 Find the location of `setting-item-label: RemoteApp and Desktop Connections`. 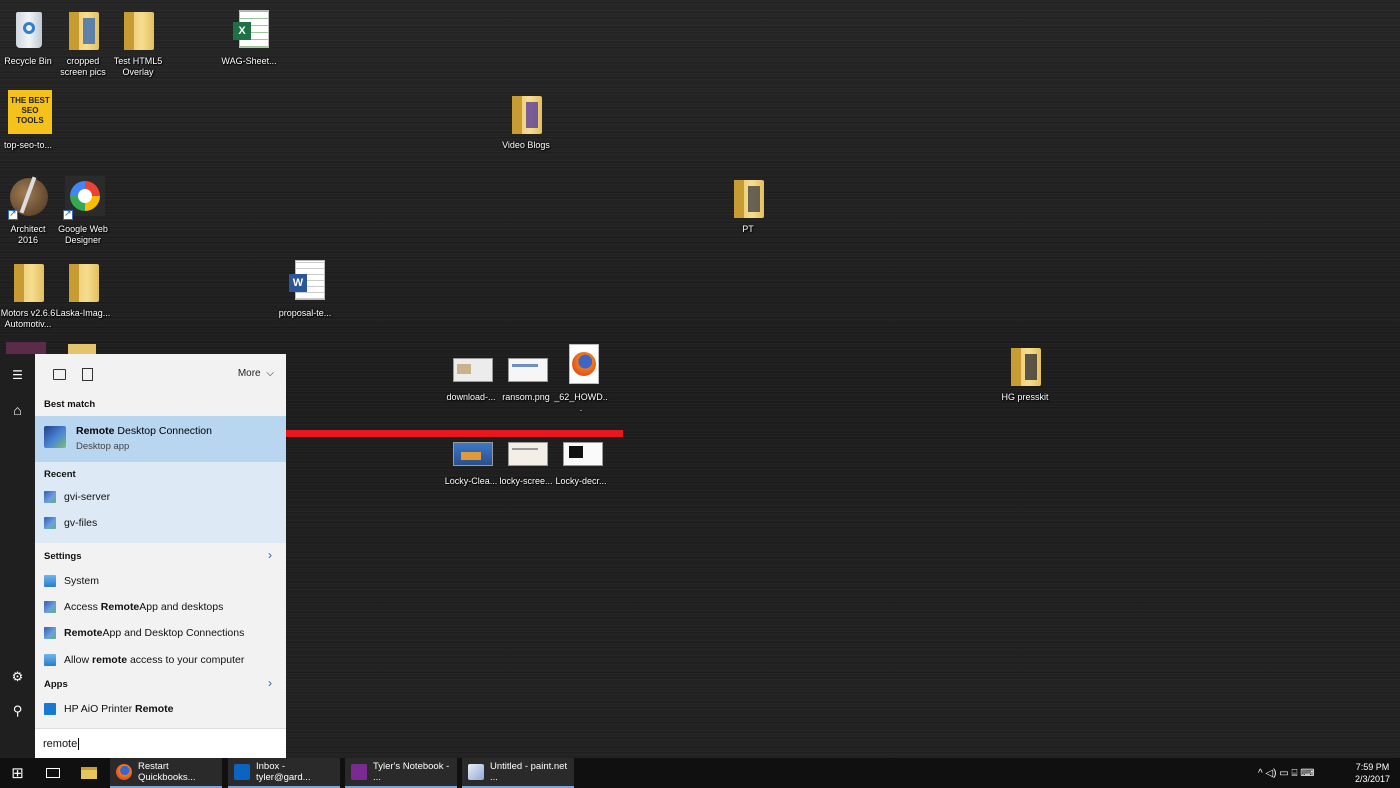

setting-item-label: RemoteApp and Desktop Connections is located at coordinates (154, 633).